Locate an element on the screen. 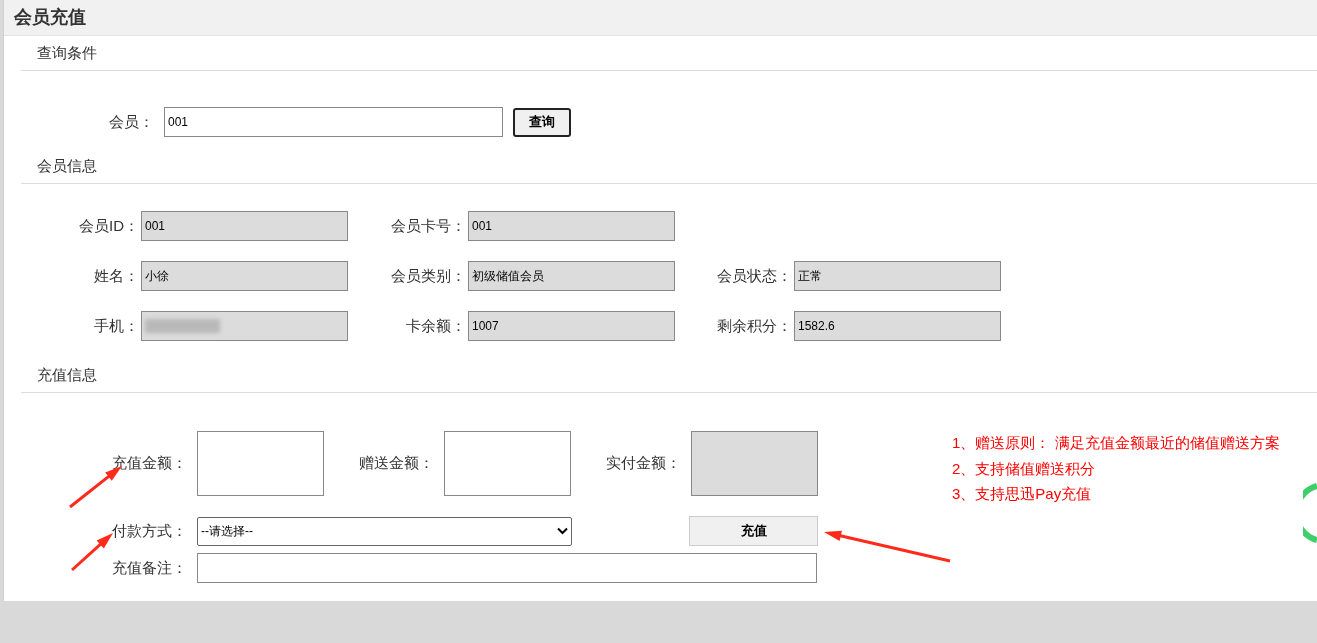 The height and width of the screenshot is (643, 1317). payment-select: --请选择-- is located at coordinates (384, 531).